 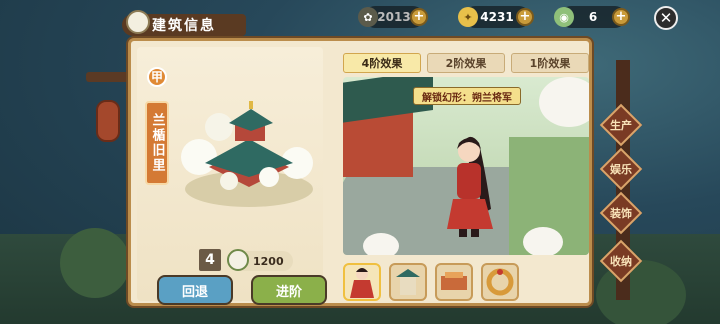 I want to click on back-button: 回退, so click(x=195, y=290).